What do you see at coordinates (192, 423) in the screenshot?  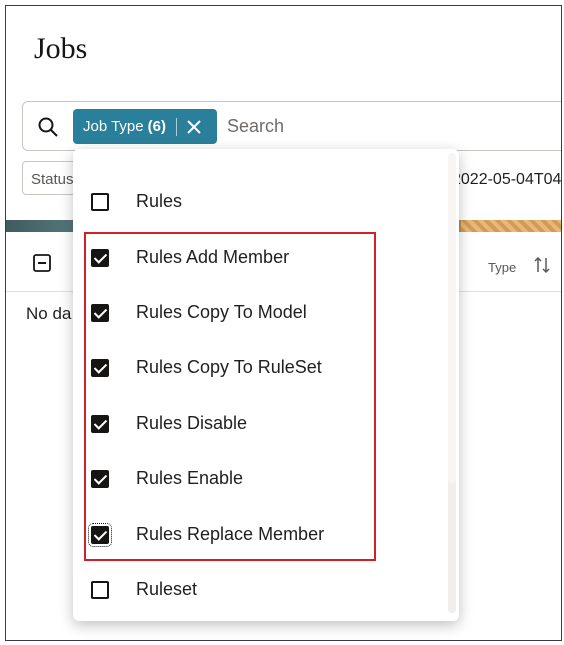 I see `option-label: Rules Disable` at bounding box center [192, 423].